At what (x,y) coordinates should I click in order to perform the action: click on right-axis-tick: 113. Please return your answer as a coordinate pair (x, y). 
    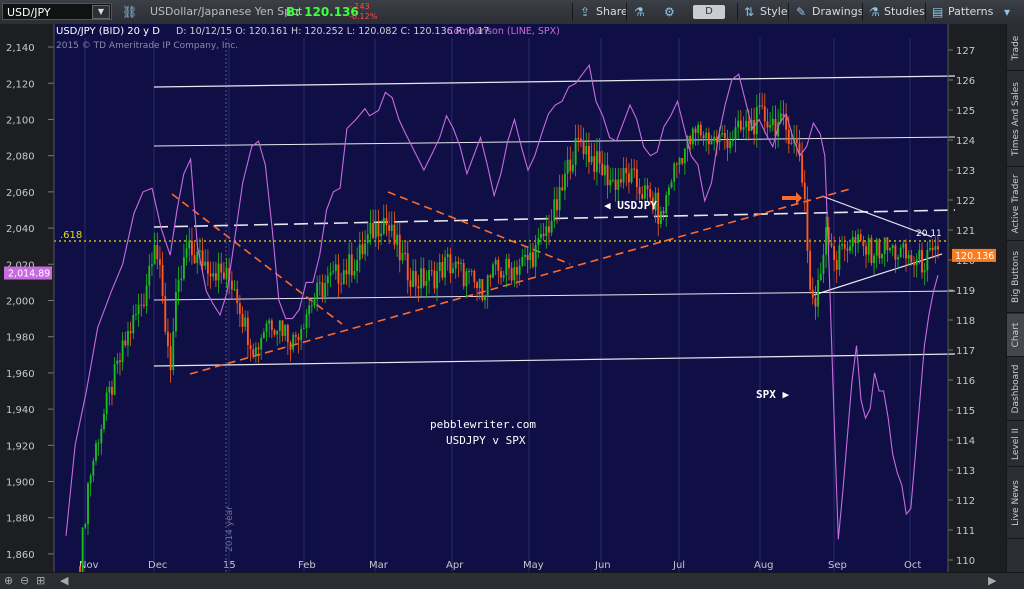
    Looking at the image, I should click on (965, 471).